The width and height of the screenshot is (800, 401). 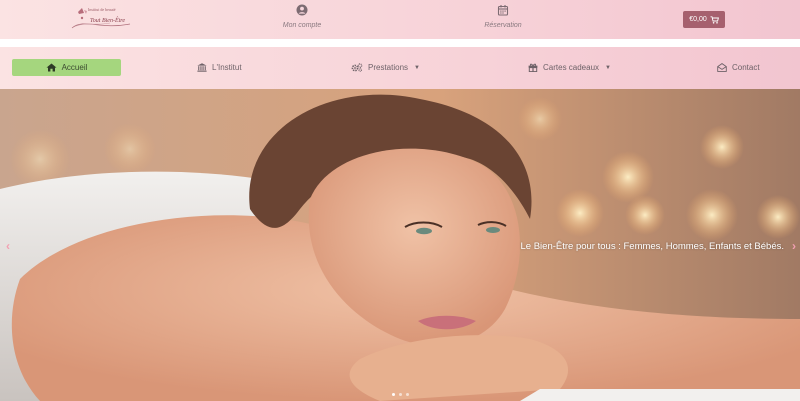 What do you see at coordinates (533, 67) in the screenshot?
I see `gift-icon` at bounding box center [533, 67].